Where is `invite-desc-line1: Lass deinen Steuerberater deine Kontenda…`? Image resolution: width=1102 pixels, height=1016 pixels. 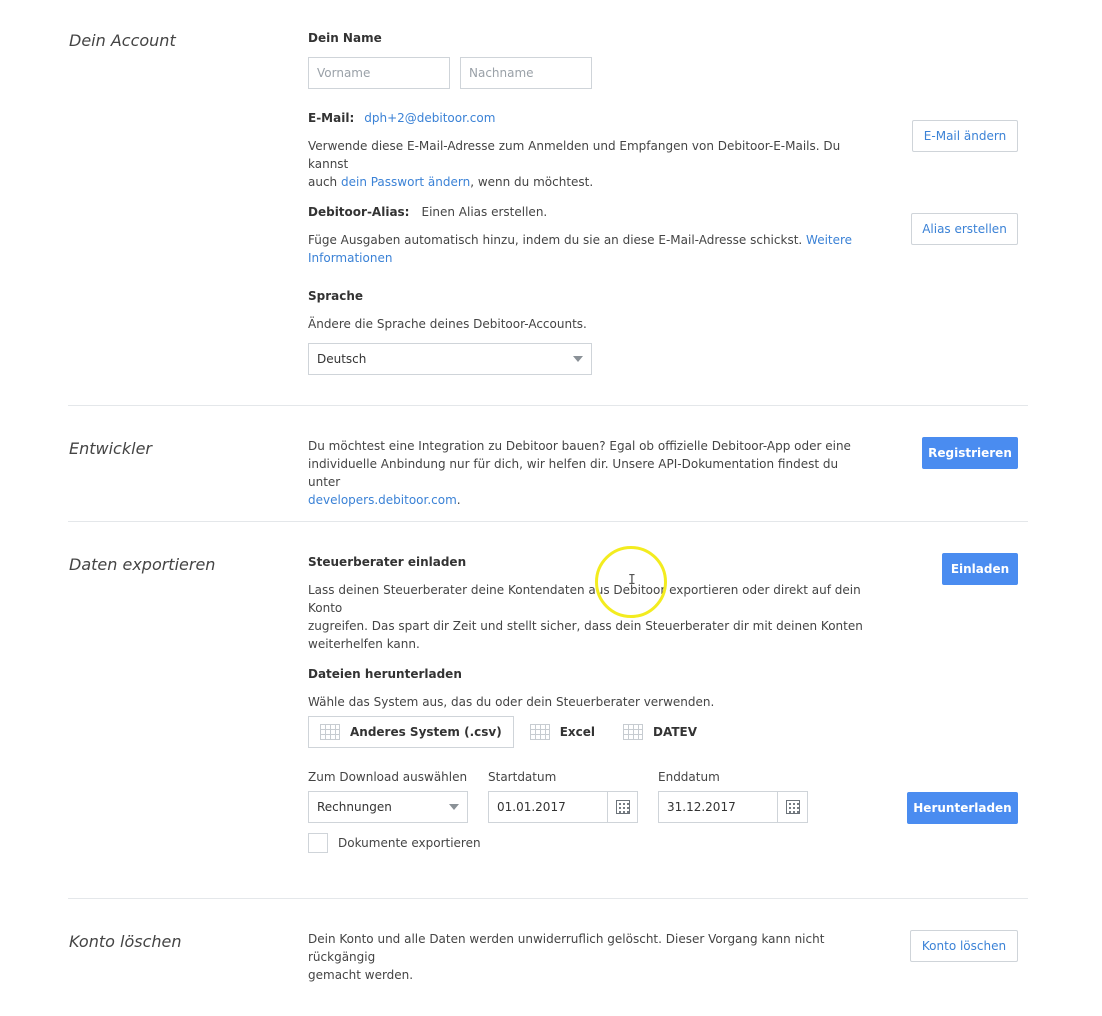
invite-desc-line1: Lass deinen Steuerberater deine Kontenda… is located at coordinates (584, 599).